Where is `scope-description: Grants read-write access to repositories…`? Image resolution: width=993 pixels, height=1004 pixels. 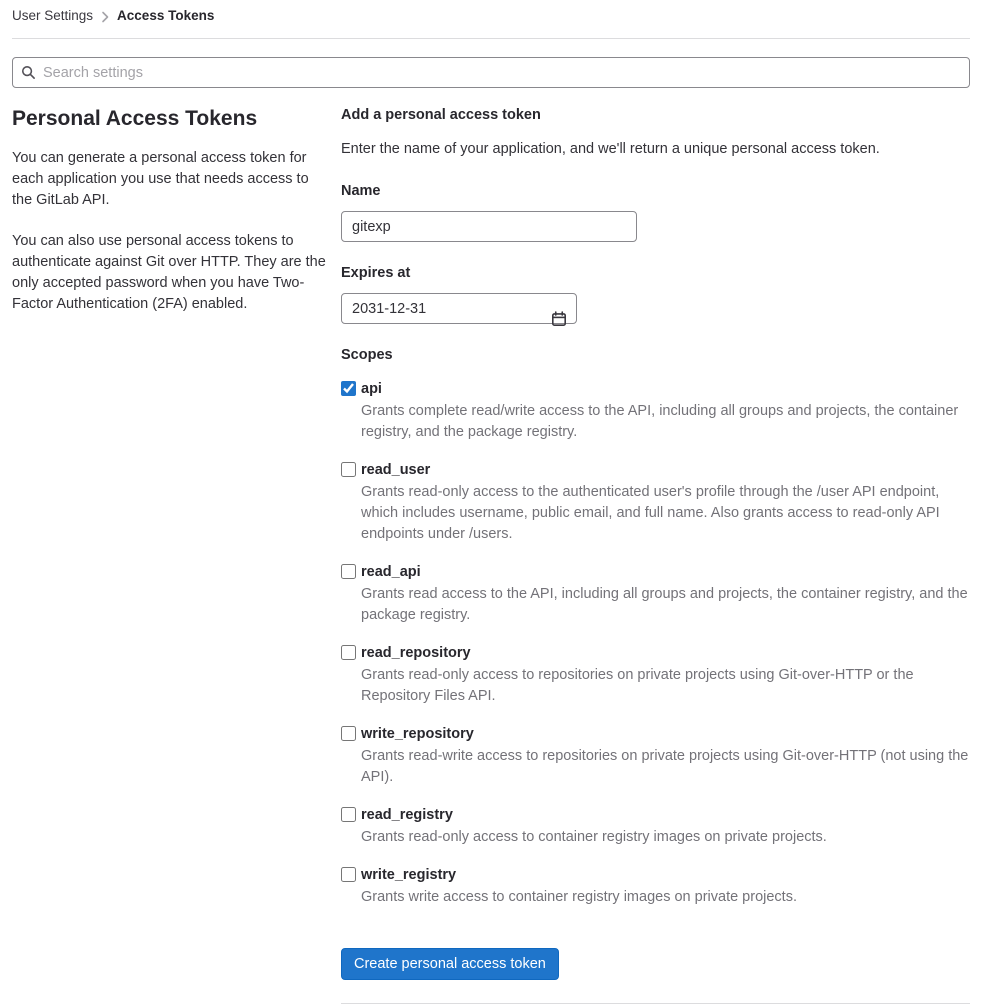 scope-description: Grants read-write access to repositories… is located at coordinates (665, 766).